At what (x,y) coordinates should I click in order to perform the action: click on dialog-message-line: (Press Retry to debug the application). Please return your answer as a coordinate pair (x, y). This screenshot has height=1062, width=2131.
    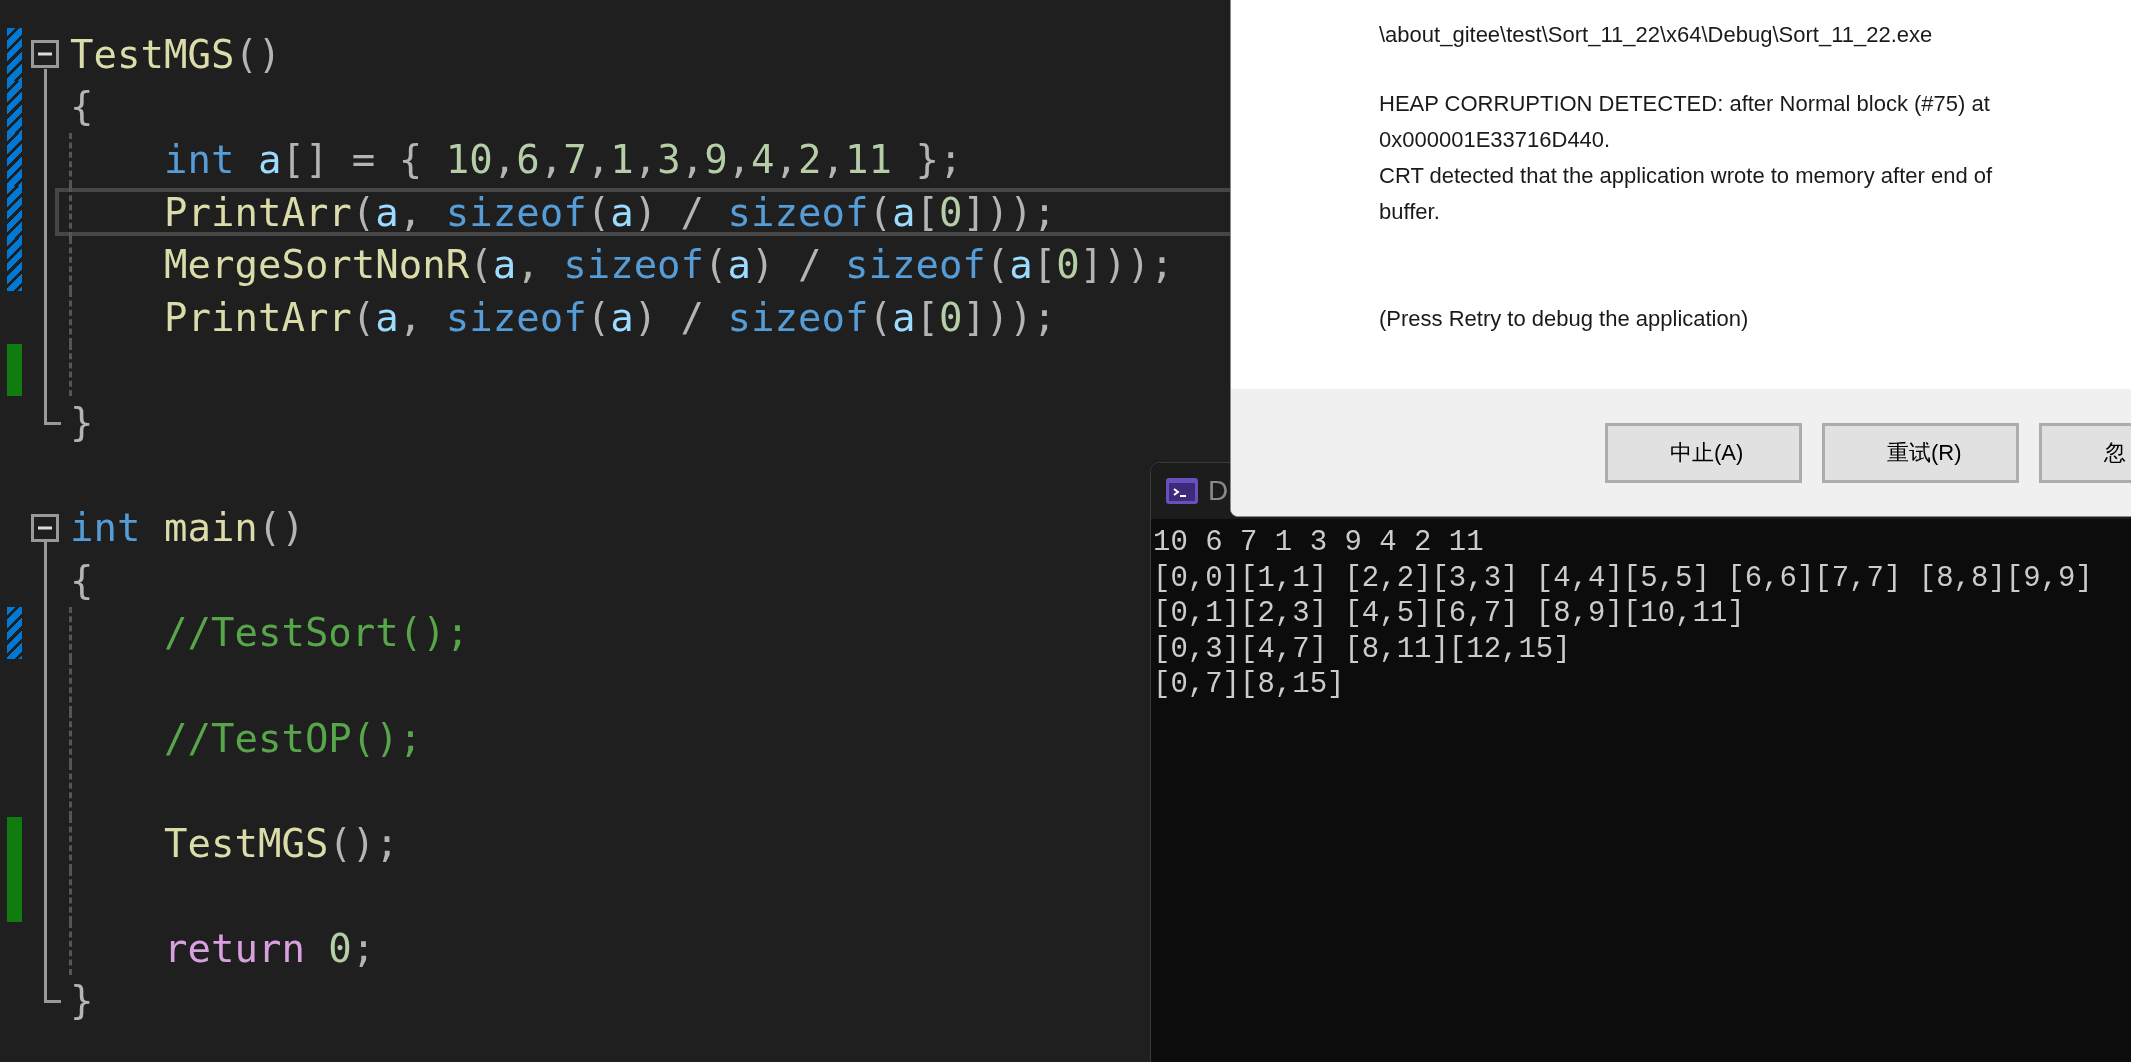
    Looking at the image, I should click on (1564, 319).